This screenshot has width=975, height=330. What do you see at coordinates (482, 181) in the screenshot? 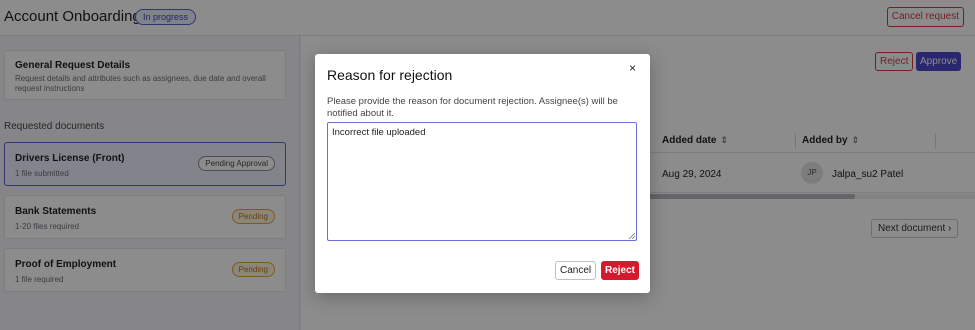
I see `rejection-reason-input: Incorrect file uploaded` at bounding box center [482, 181].